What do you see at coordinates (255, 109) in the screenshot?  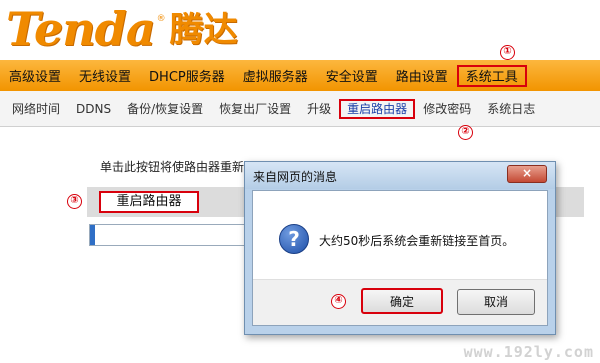 I see `subnav-factory-reset: 恢复出厂设置` at bounding box center [255, 109].